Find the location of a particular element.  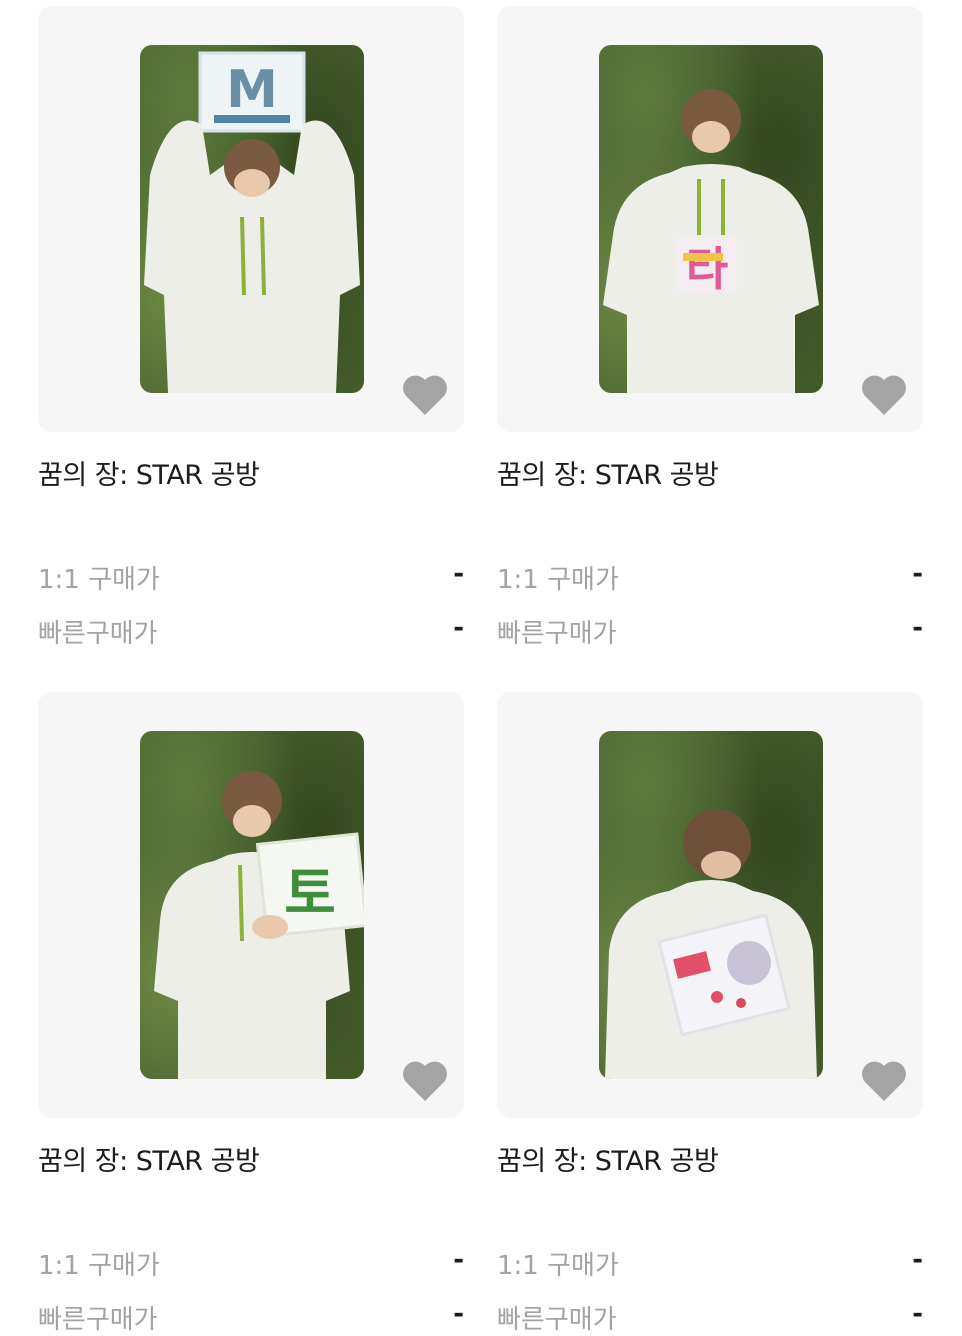

sign-text: 타 is located at coordinates (707, 269).